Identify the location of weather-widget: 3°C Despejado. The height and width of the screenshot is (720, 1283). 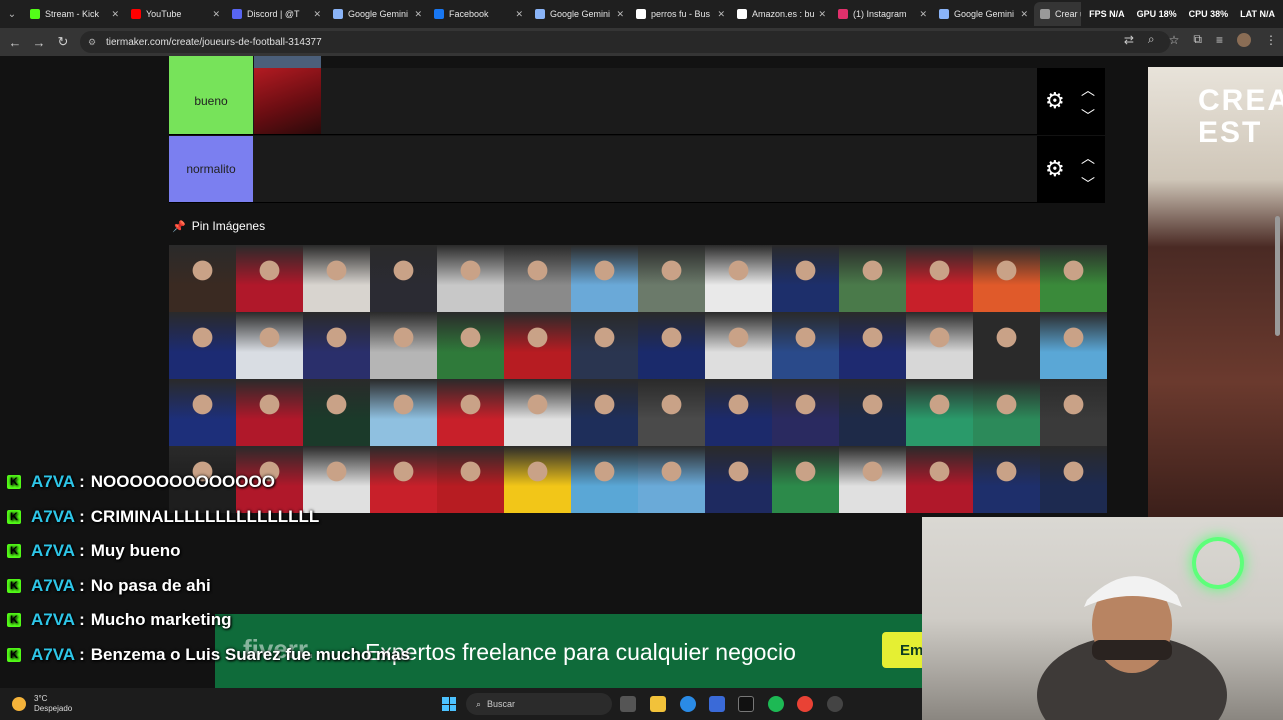
(42, 704).